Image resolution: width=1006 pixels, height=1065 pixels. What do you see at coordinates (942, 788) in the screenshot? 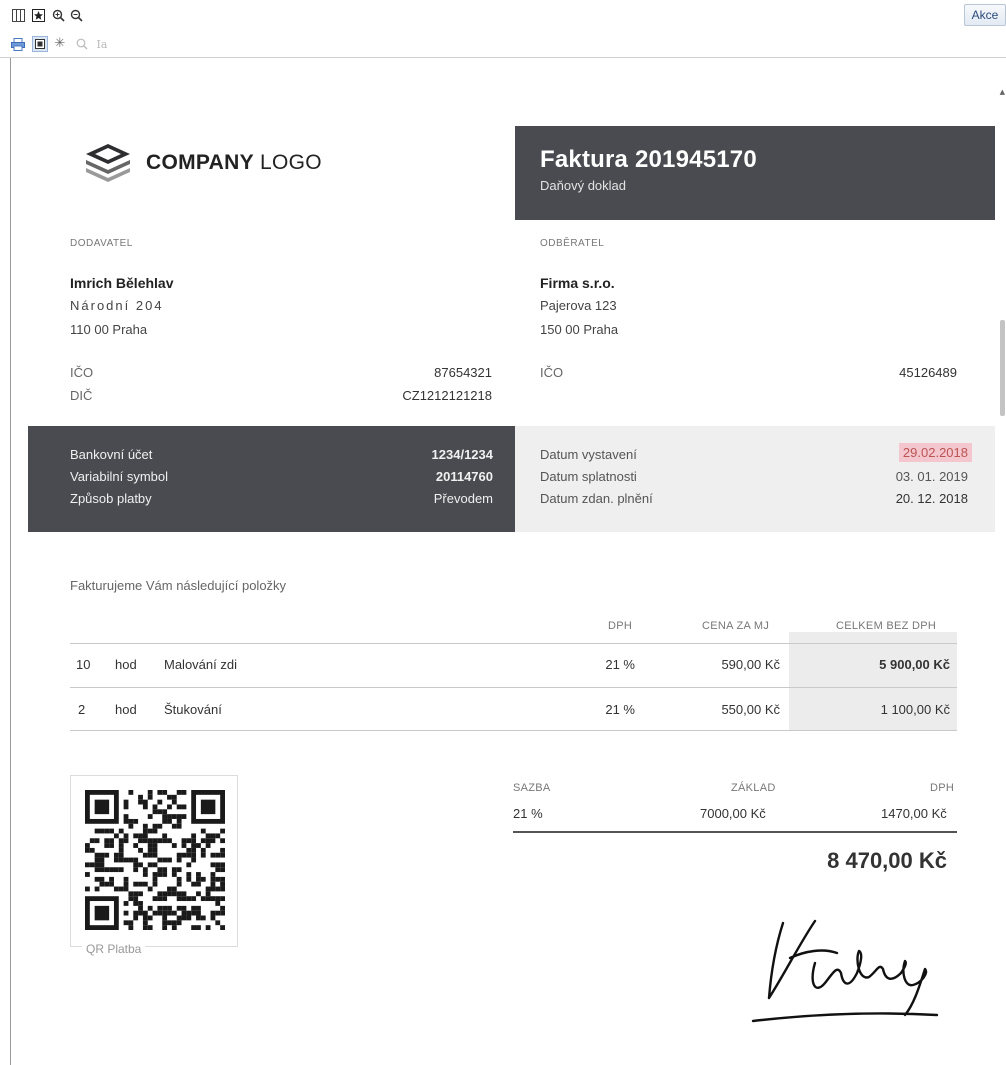
I see `summary-vat-header: DPH` at bounding box center [942, 788].